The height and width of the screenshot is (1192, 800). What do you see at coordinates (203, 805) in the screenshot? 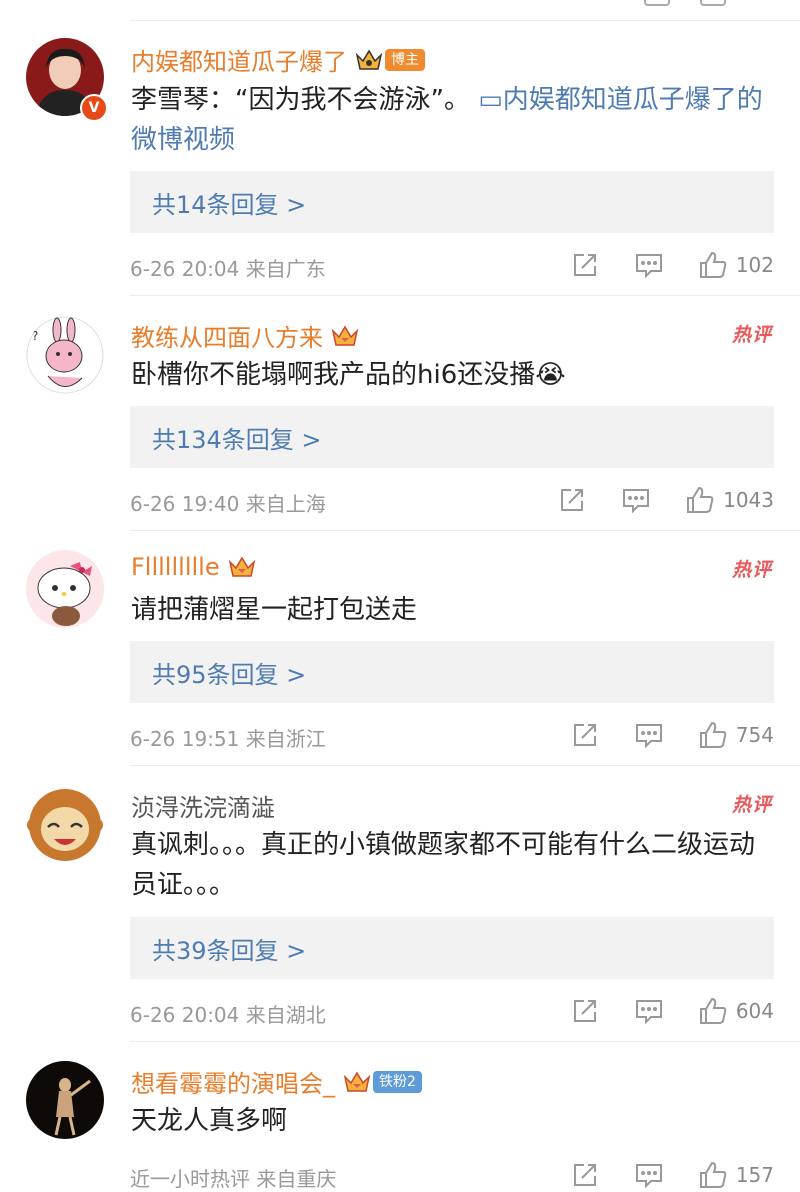
I see `username: 浈淂洗浣滴澁` at bounding box center [203, 805].